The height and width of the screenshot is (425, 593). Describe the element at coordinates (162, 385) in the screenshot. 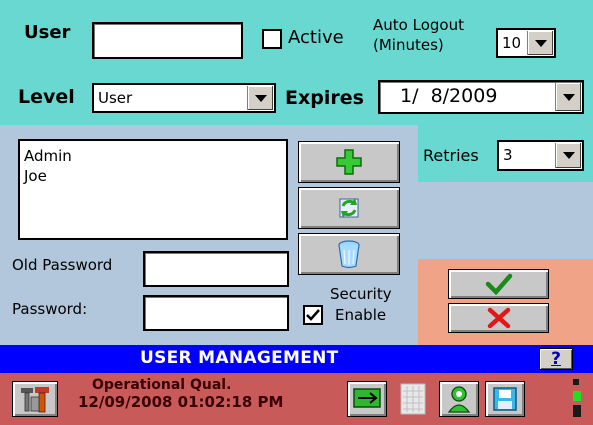

I see `status-line-1: Operational Qual.` at that location.